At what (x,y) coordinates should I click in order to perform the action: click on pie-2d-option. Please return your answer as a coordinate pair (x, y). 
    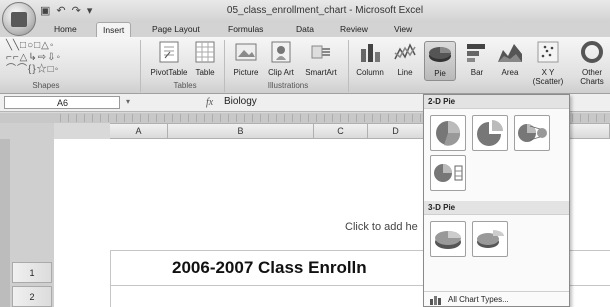
    Looking at the image, I should click on (448, 133).